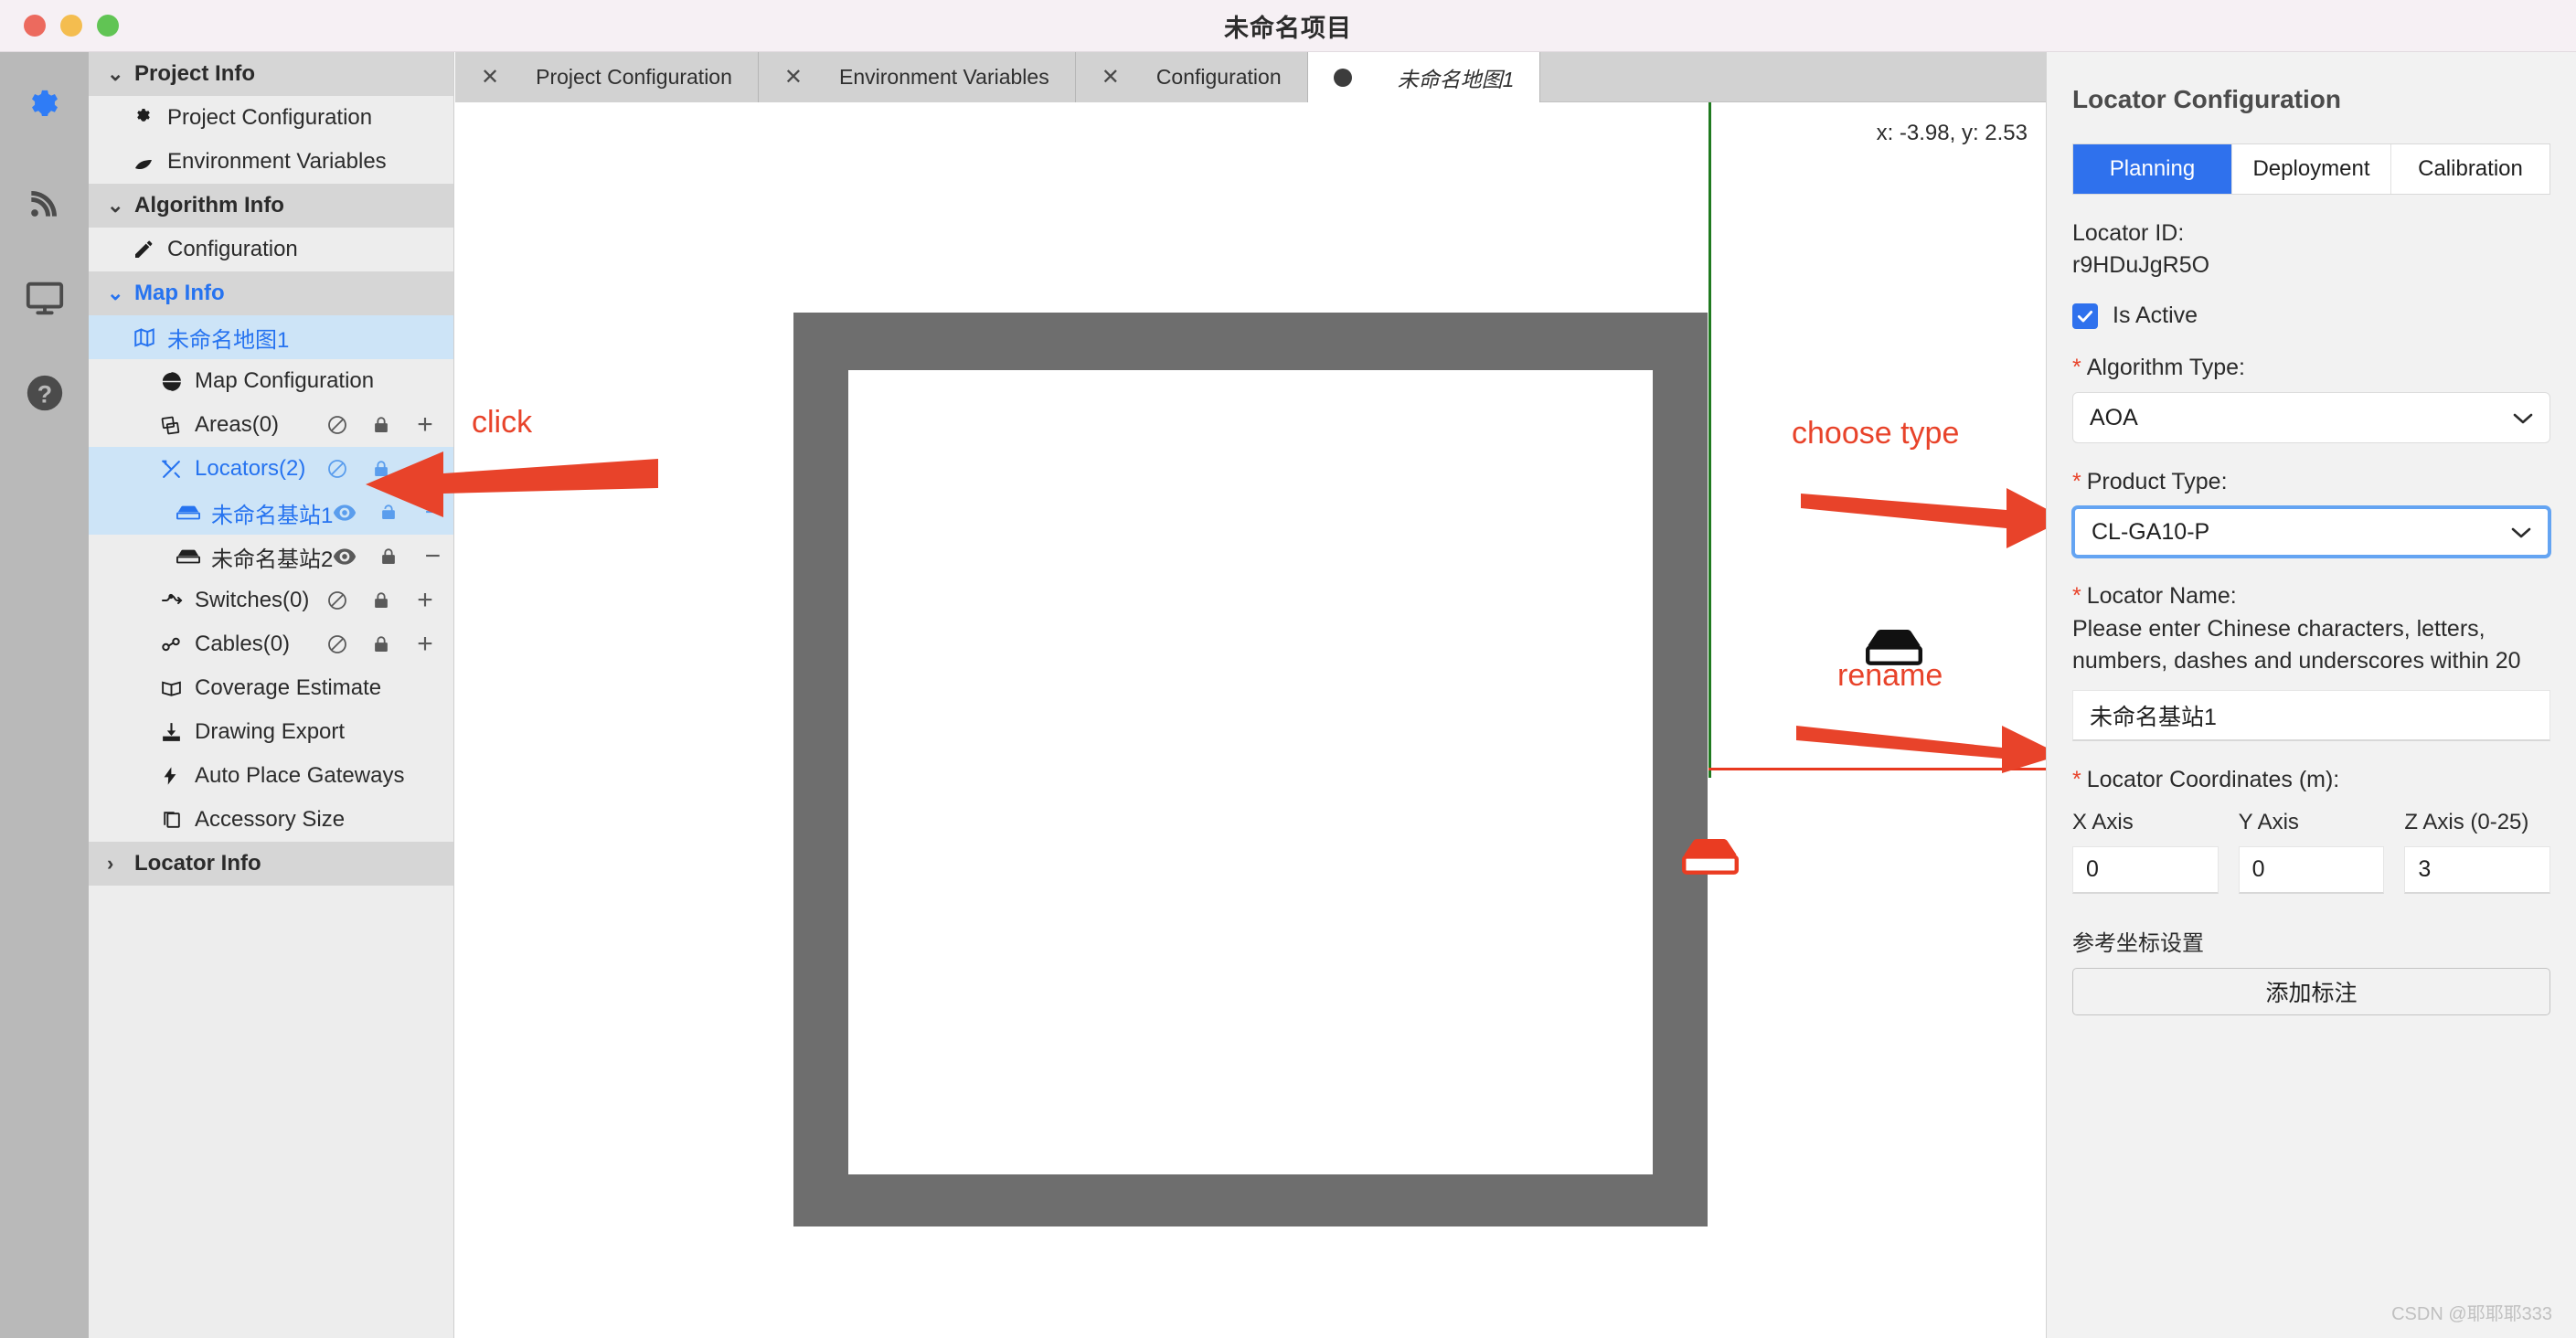 This screenshot has height=1338, width=2576. Describe the element at coordinates (277, 161) in the screenshot. I see `sidebar-item-label: Environment Variables` at that location.